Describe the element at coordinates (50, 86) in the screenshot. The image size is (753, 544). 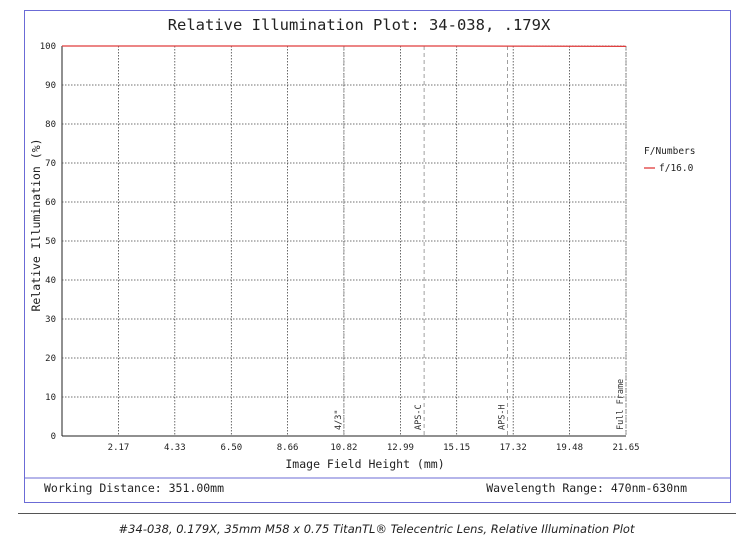
I see `y-tick-label: 90` at that location.